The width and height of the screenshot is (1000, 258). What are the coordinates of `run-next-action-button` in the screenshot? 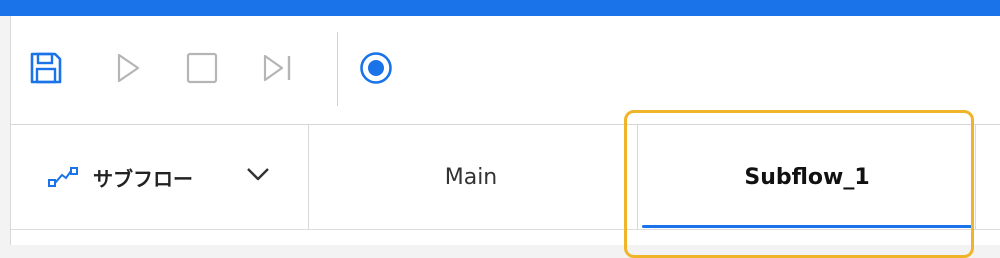 It's located at (278, 70).